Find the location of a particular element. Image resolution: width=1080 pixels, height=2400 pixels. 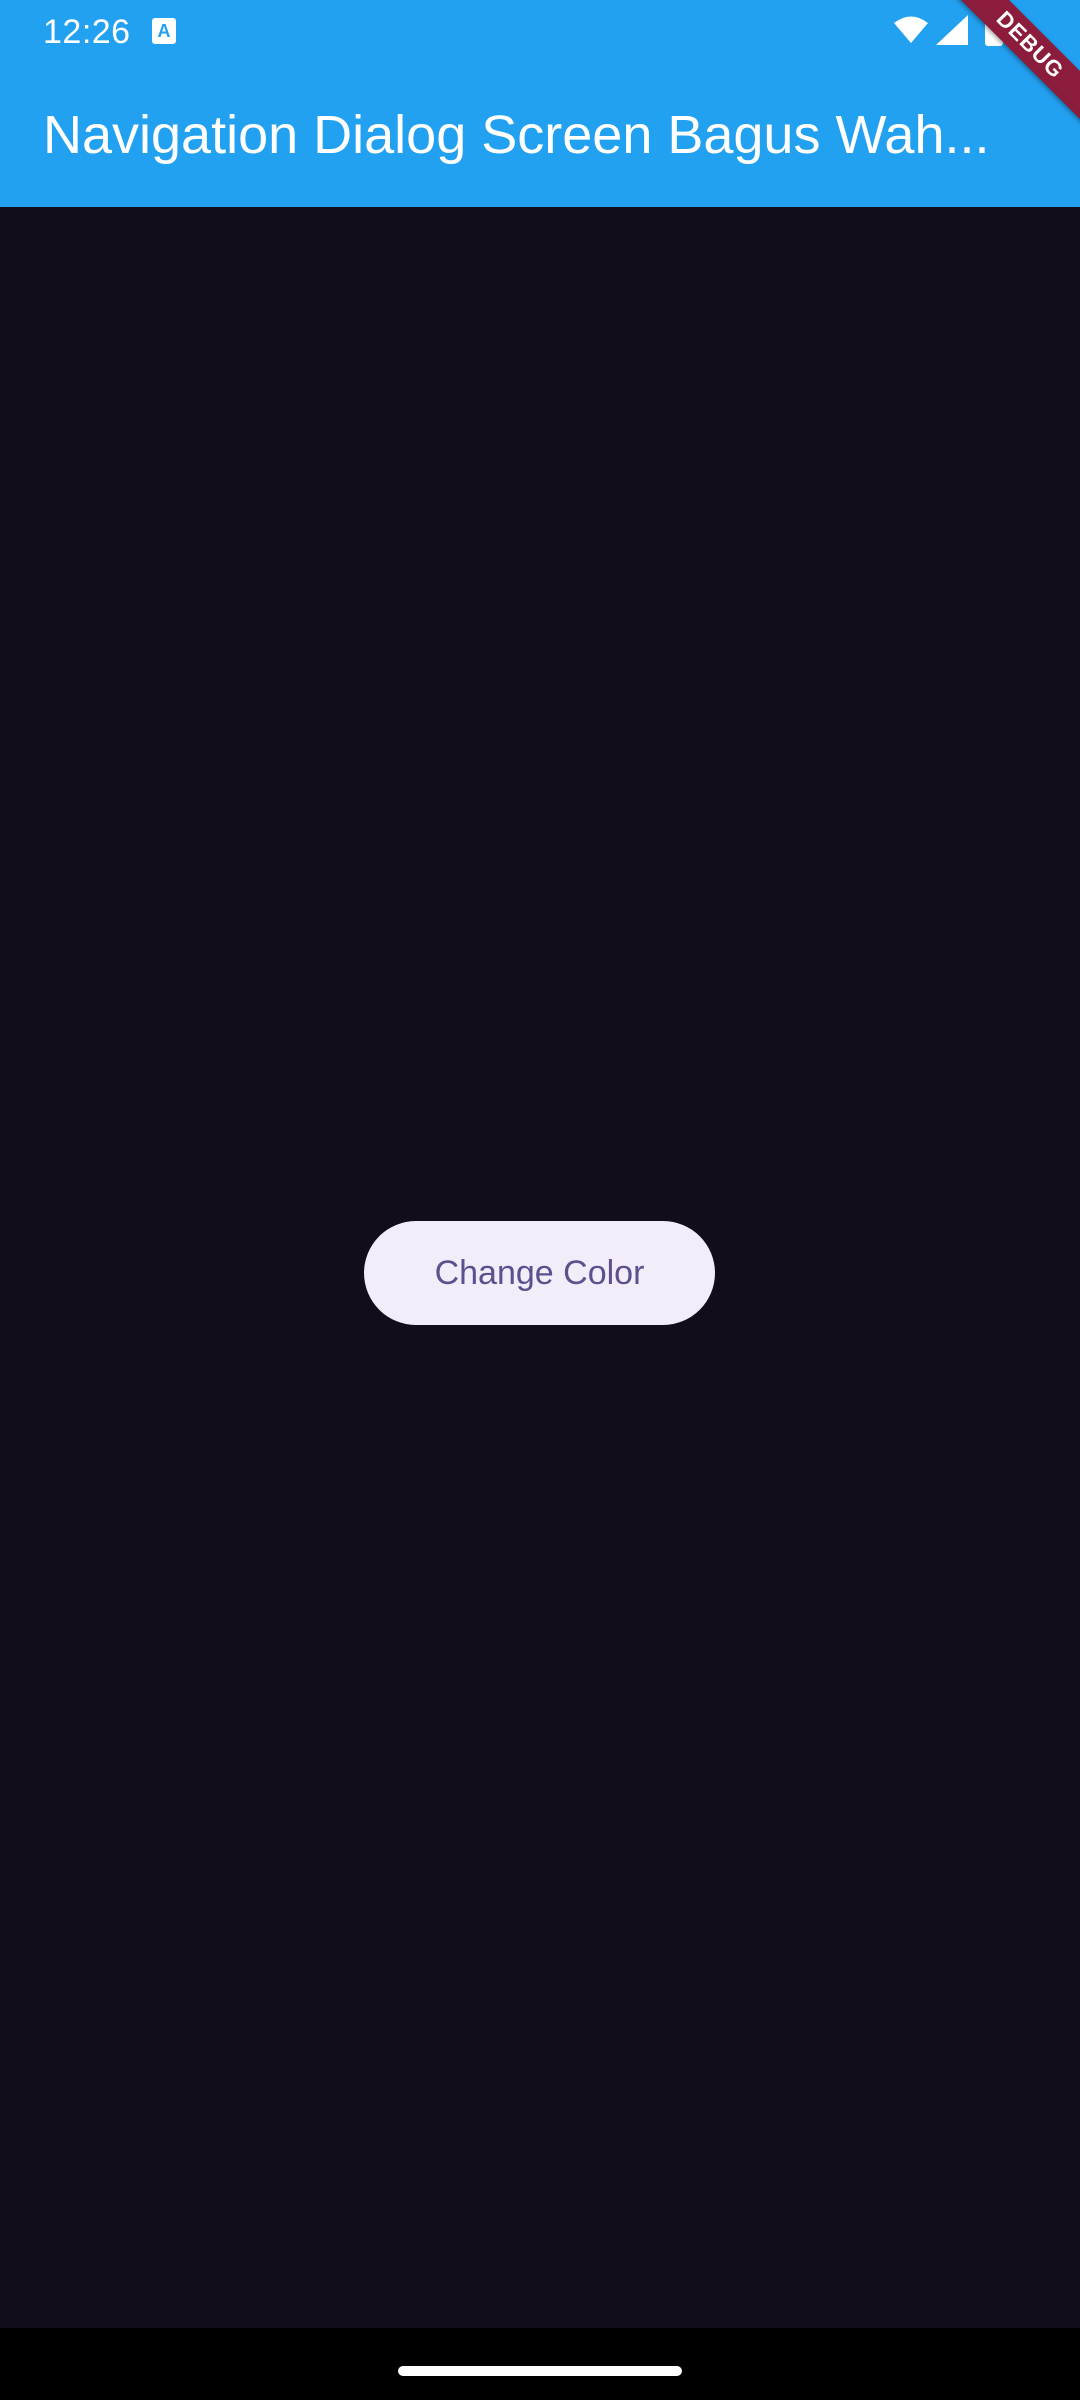

notification-icon: A is located at coordinates (164, 31).